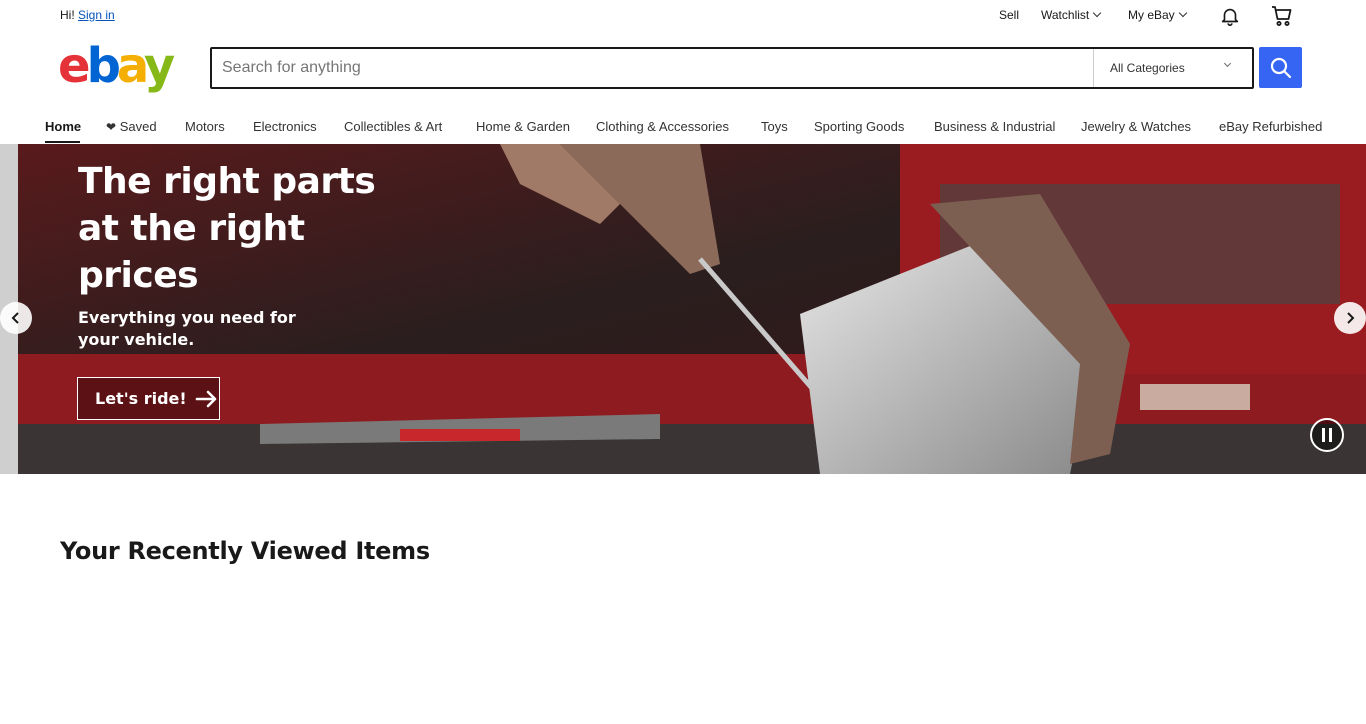 This screenshot has height=724, width=1366. I want to click on watchlist-dropdown: Watchlist, so click(1071, 15).